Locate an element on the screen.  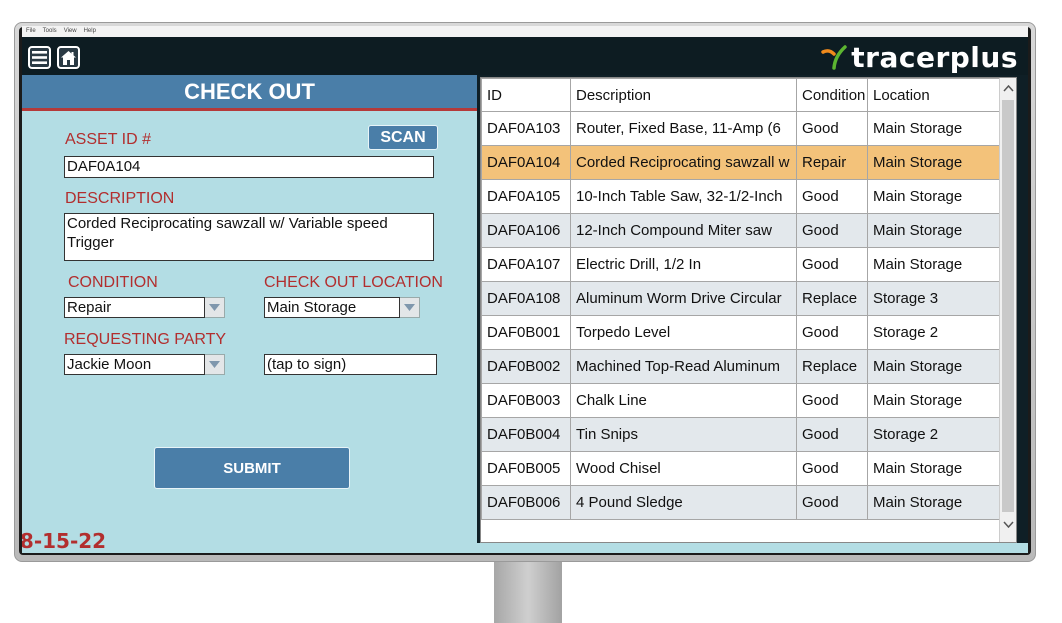
requesting-party-value: Jackie Moon is located at coordinates (134, 364).